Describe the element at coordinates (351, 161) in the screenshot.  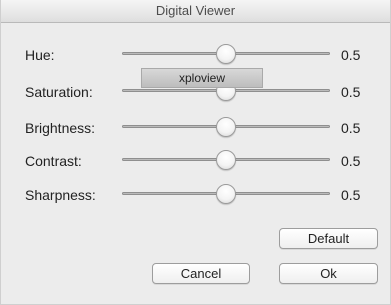
I see `contrast-value: 0.5` at that location.